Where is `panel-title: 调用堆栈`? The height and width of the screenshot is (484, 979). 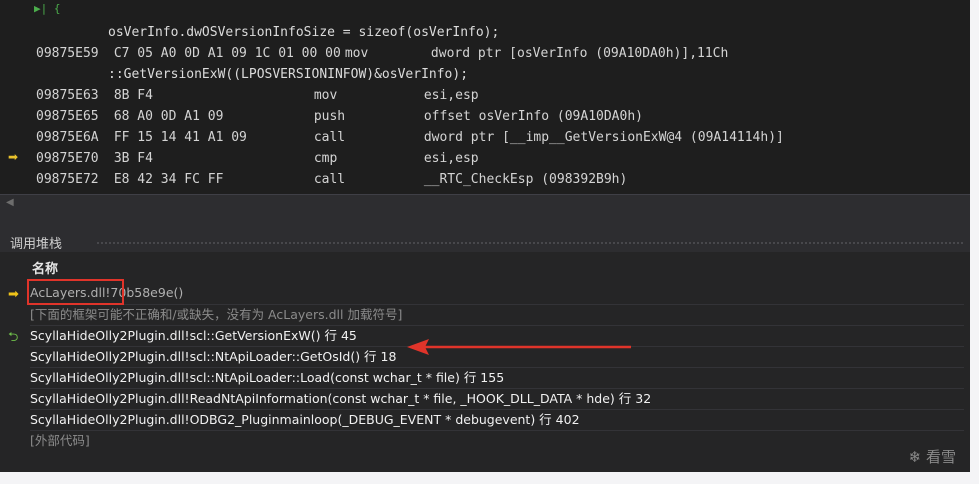
panel-title: 调用堆栈 is located at coordinates (36, 244).